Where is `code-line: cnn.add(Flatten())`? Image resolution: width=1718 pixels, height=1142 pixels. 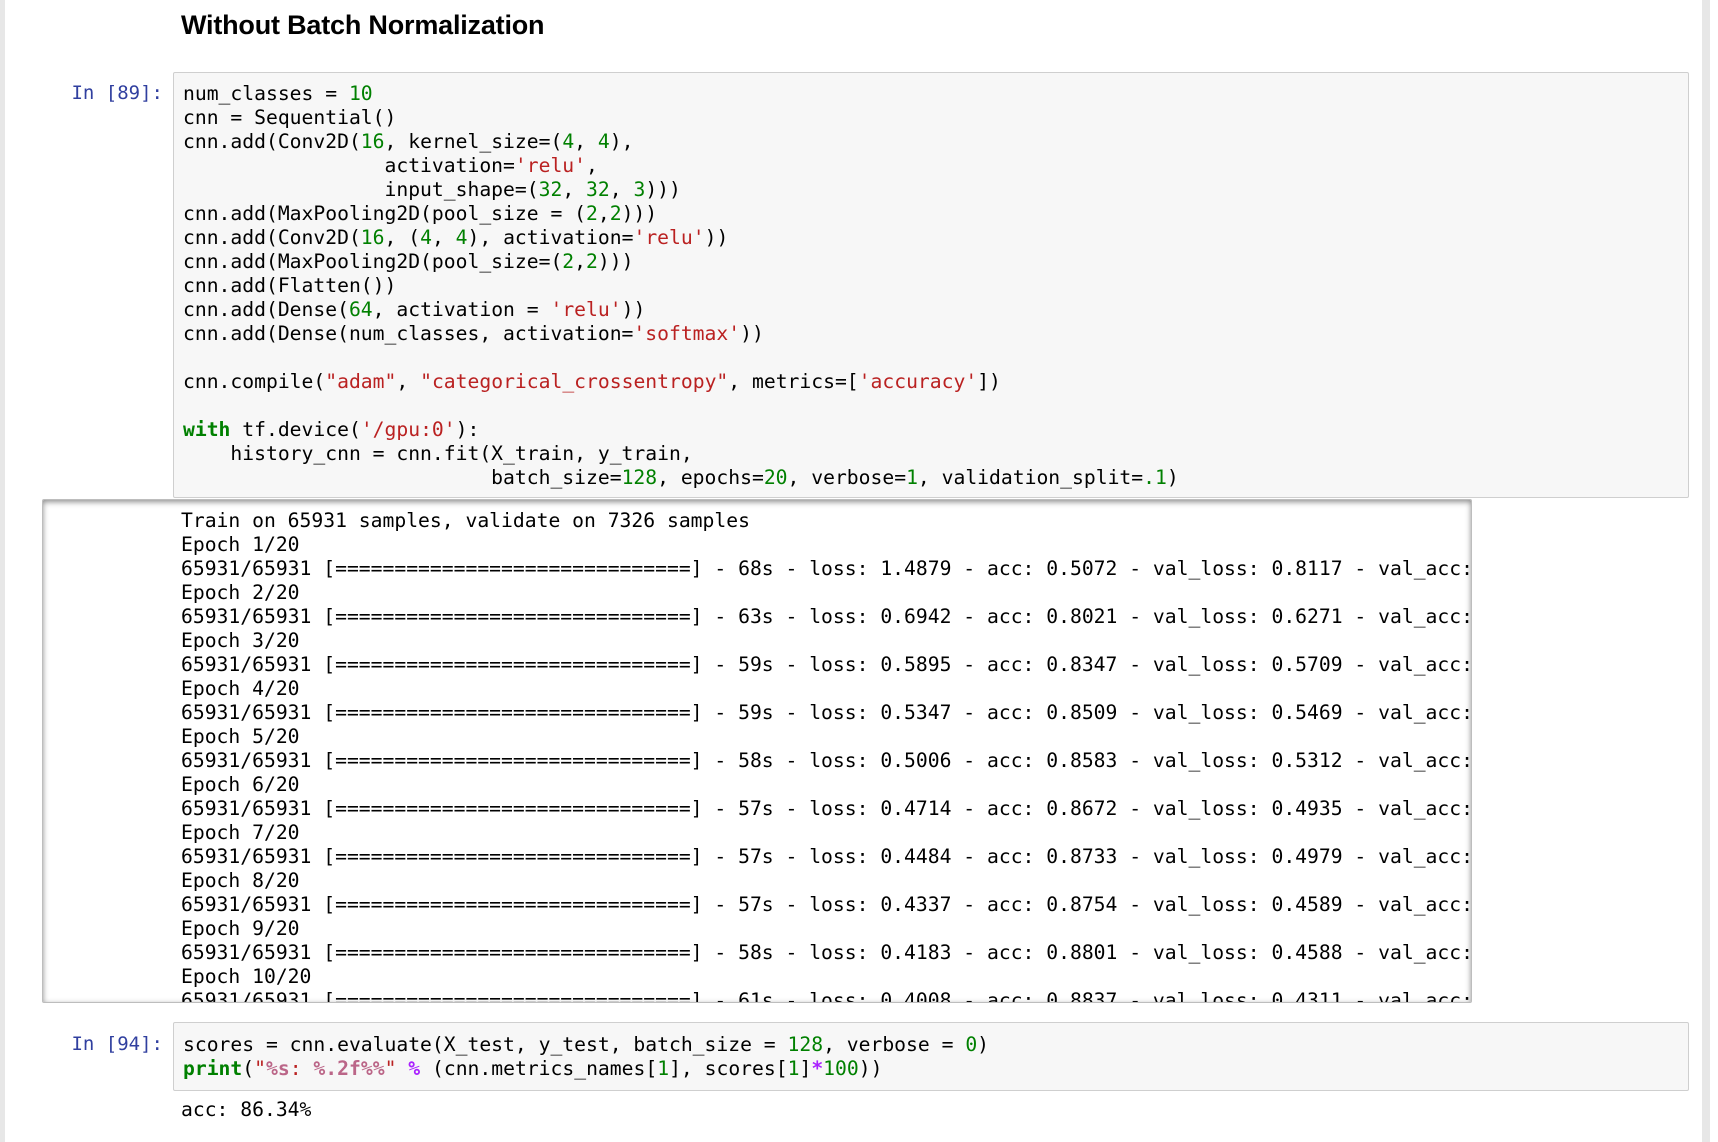
code-line: cnn.add(Flatten()) is located at coordinates (290, 285).